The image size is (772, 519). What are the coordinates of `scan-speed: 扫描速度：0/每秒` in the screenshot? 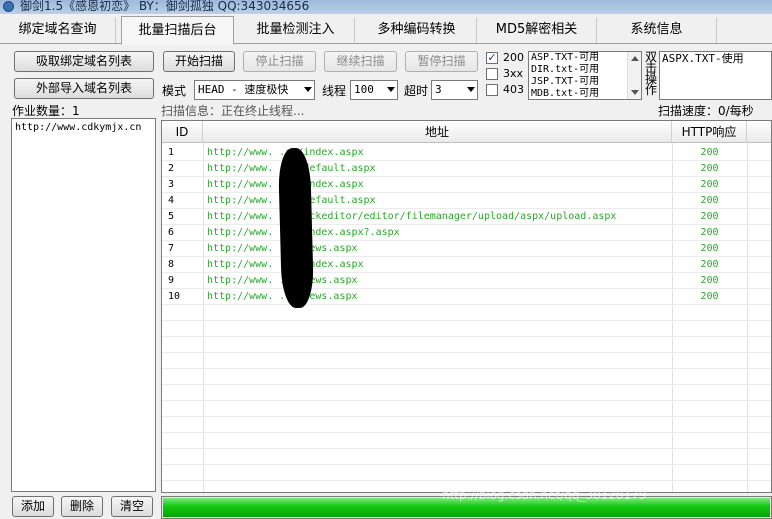 It's located at (706, 111).